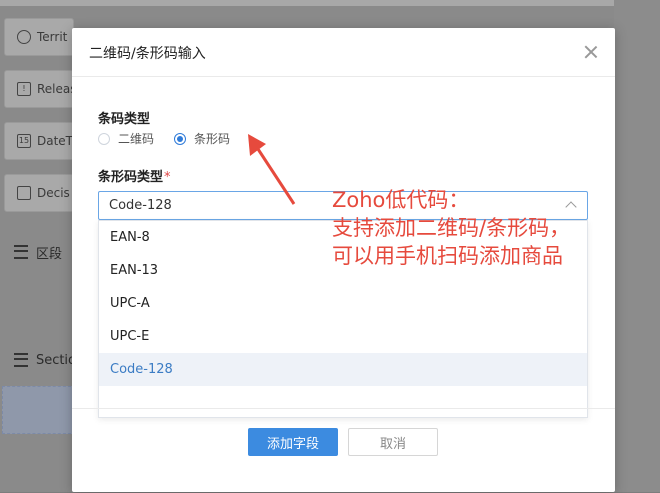  I want to click on radio-label: 条形码, so click(212, 139).